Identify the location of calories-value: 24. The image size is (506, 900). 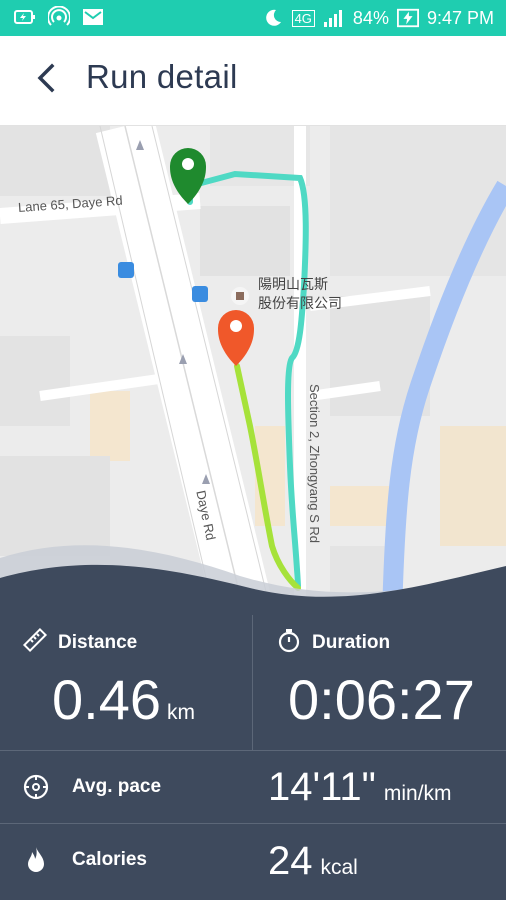
(290, 861).